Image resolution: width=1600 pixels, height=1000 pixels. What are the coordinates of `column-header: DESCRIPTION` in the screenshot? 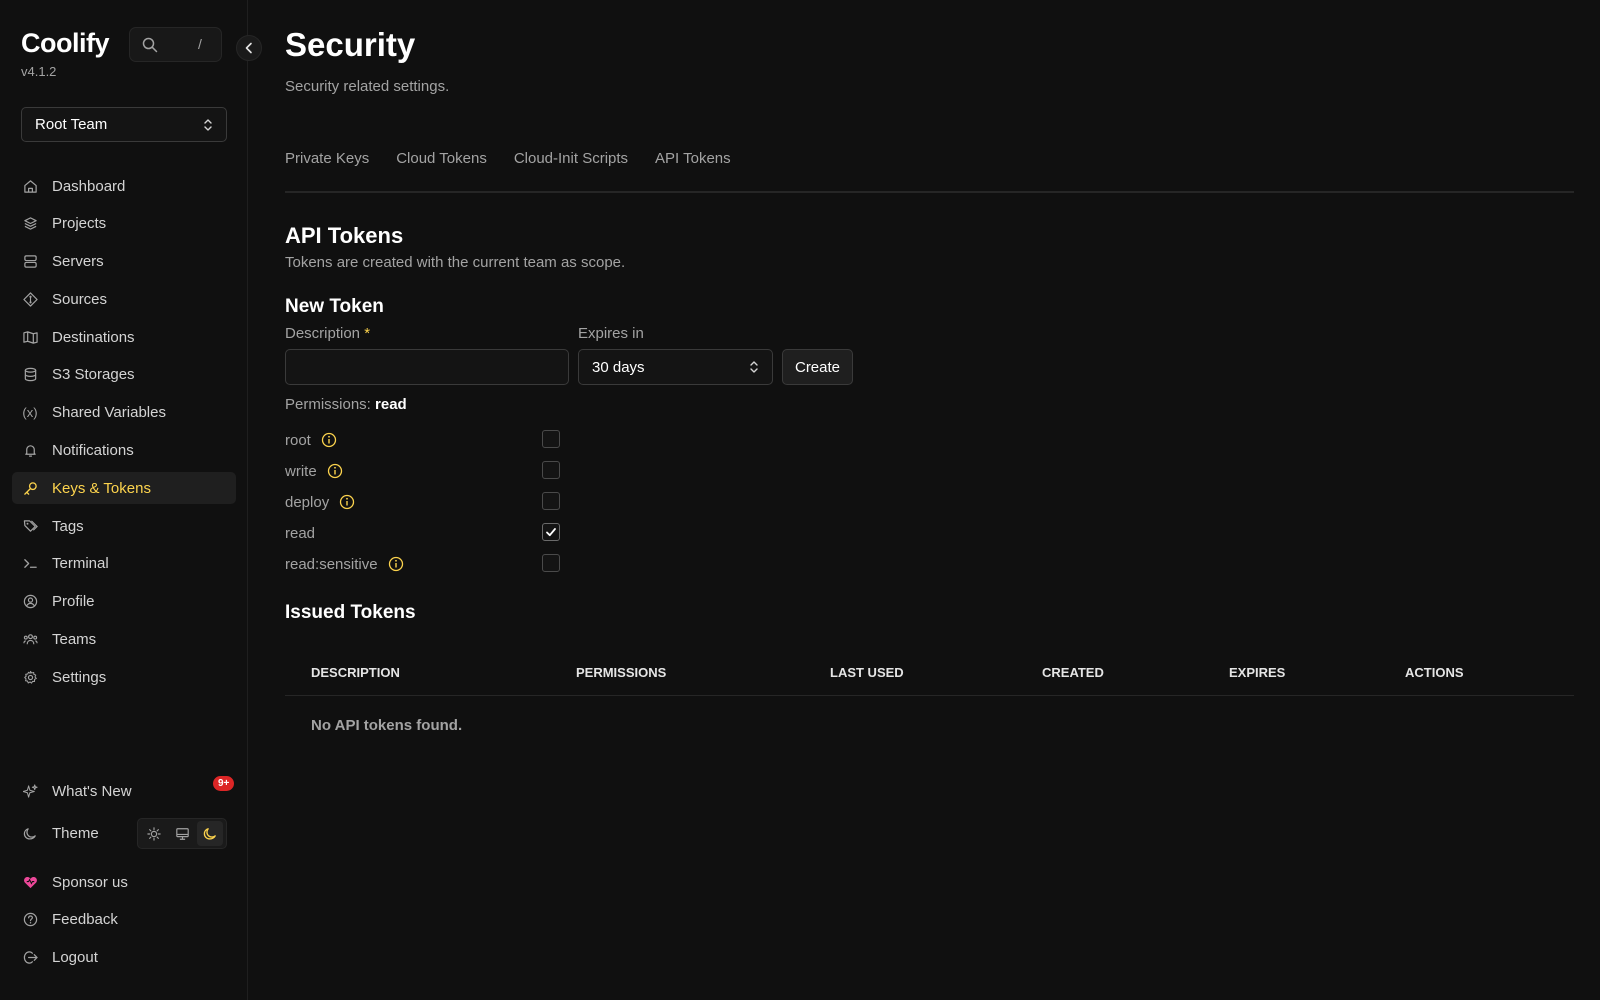 It's located at (355, 672).